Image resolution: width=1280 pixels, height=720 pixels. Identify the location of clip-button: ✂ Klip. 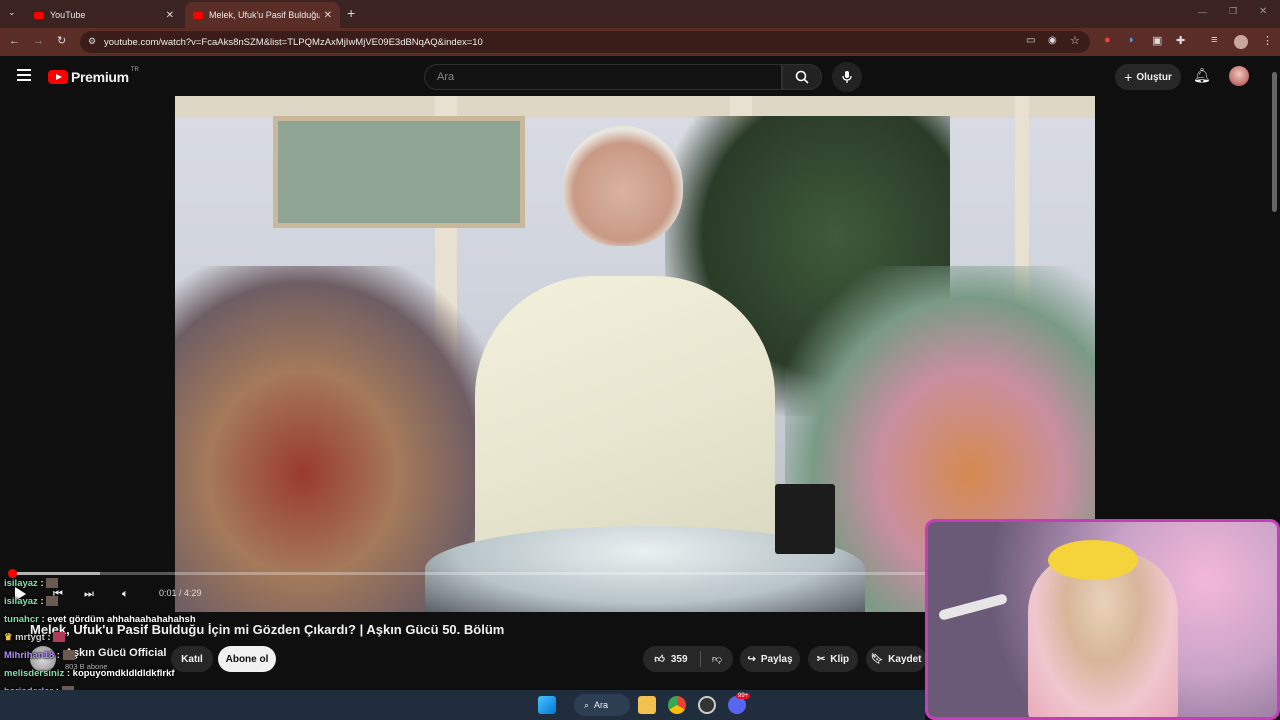
(833, 659).